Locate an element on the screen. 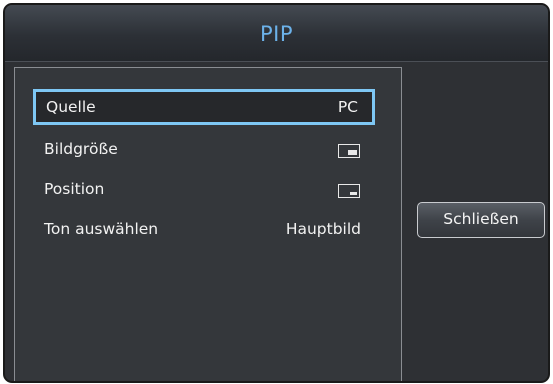  dialog-title: PIP is located at coordinates (276, 34).